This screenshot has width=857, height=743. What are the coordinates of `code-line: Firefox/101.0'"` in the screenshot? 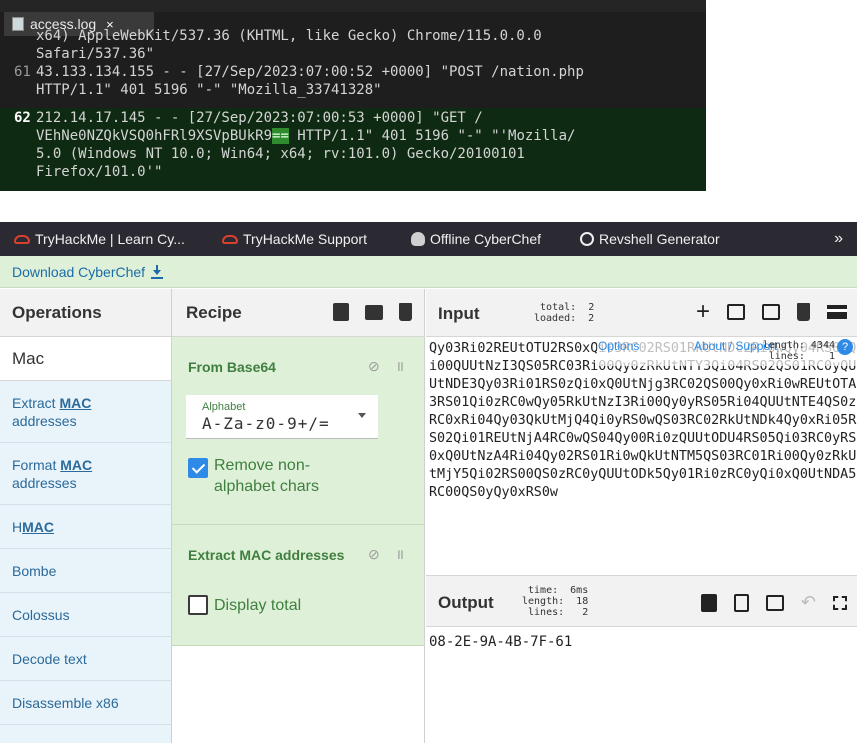 It's located at (99, 172).